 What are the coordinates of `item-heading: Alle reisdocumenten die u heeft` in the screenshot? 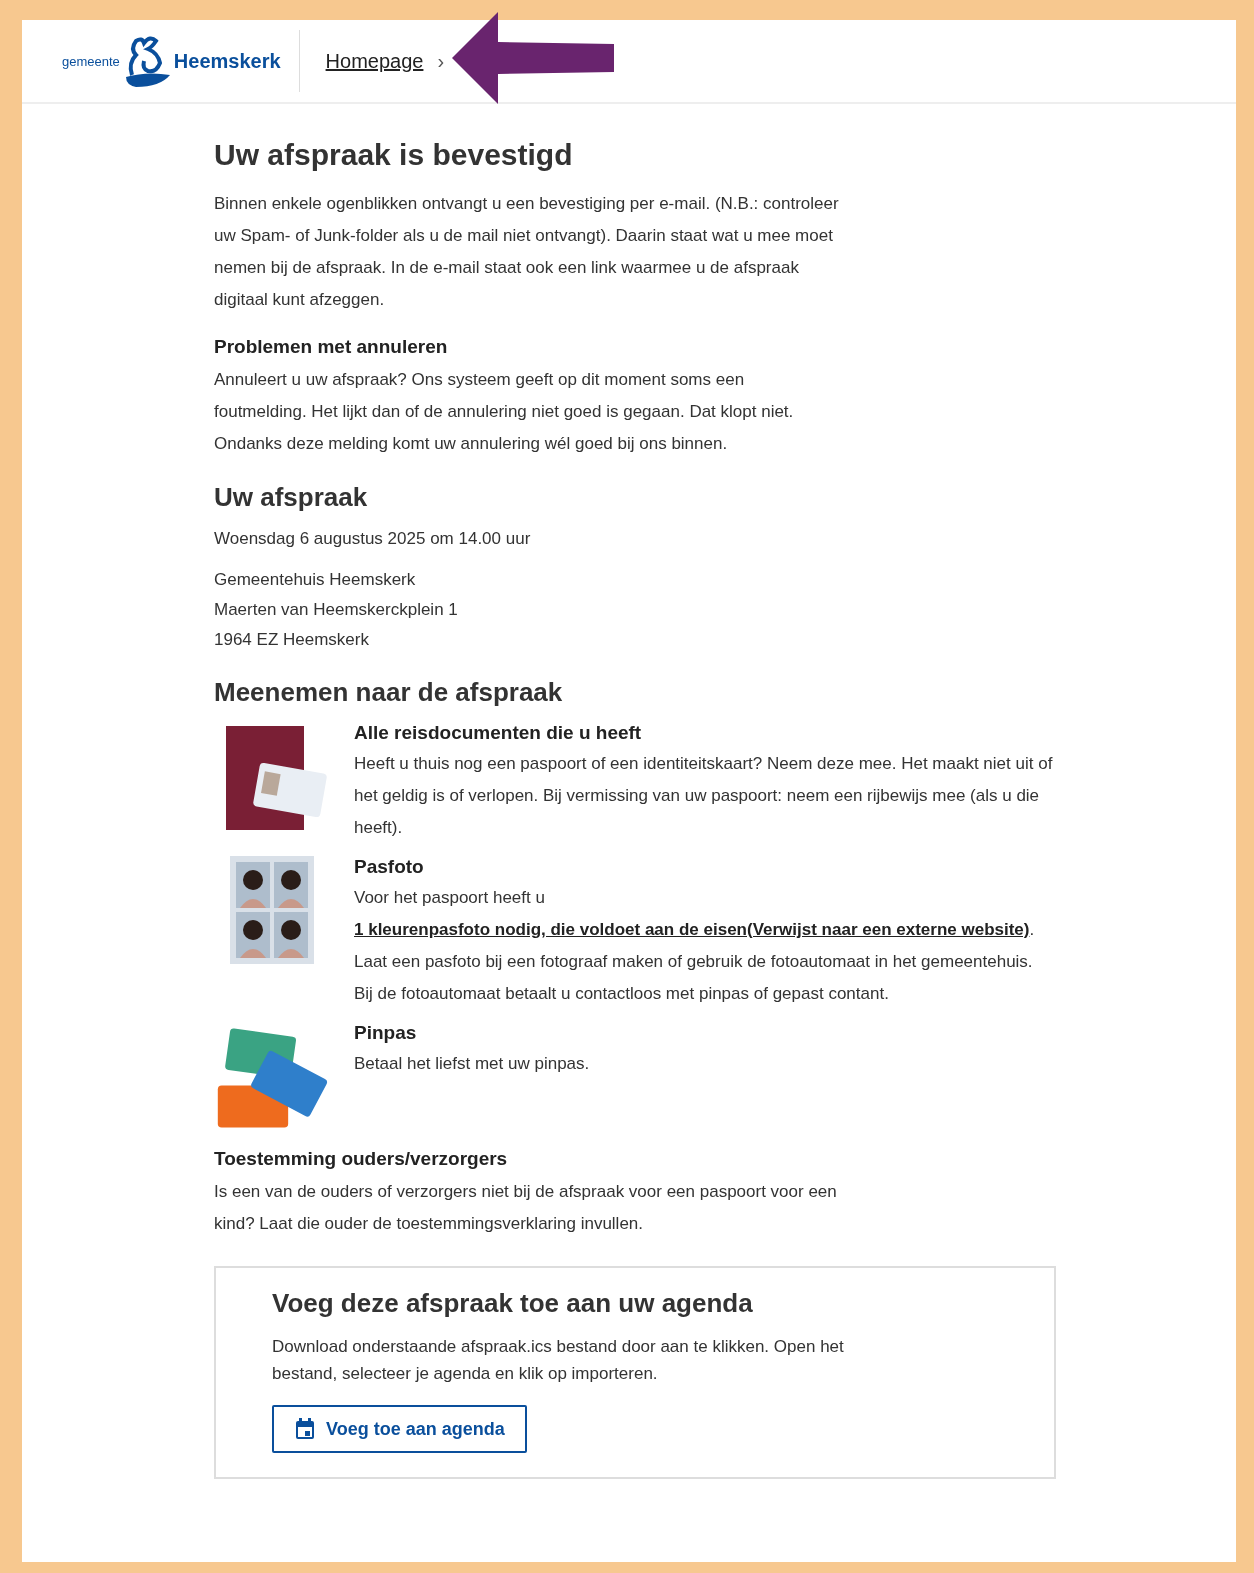 It's located at (498, 733).